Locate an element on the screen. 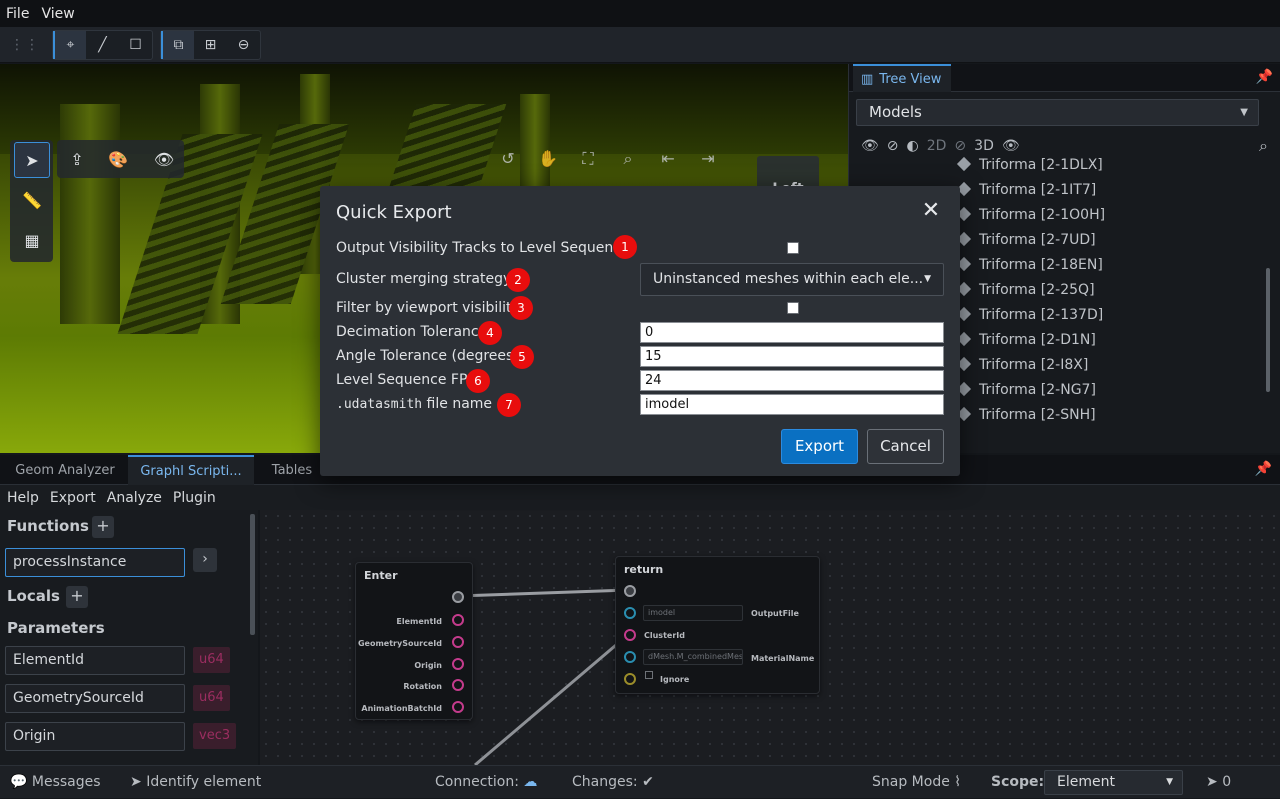 The height and width of the screenshot is (799, 1280). tree-list-item: Triforma [2-D1N] is located at coordinates (1026, 342).